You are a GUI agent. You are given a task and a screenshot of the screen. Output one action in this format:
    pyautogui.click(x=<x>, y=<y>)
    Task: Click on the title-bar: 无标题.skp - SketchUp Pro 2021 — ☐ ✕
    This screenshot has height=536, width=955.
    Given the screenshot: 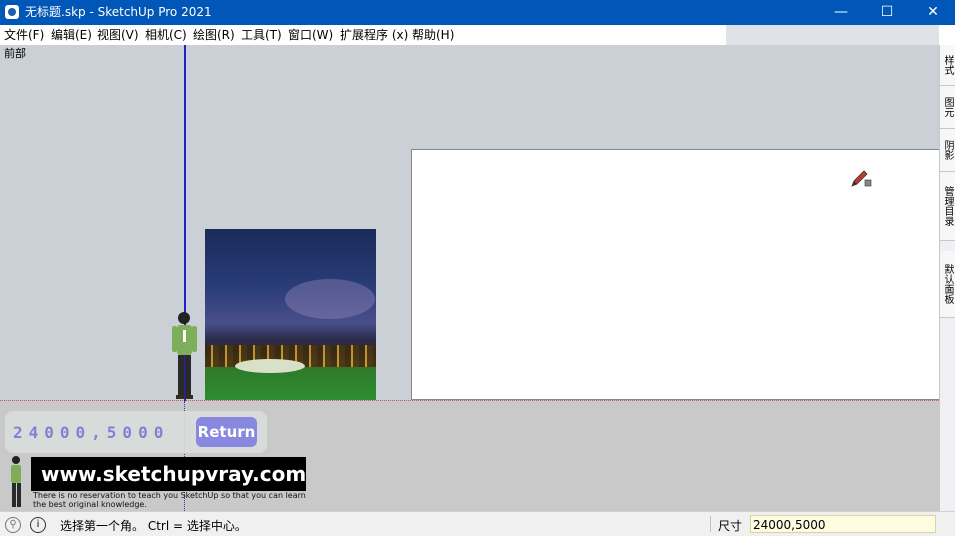 What is the action you would take?
    pyautogui.click(x=477, y=12)
    